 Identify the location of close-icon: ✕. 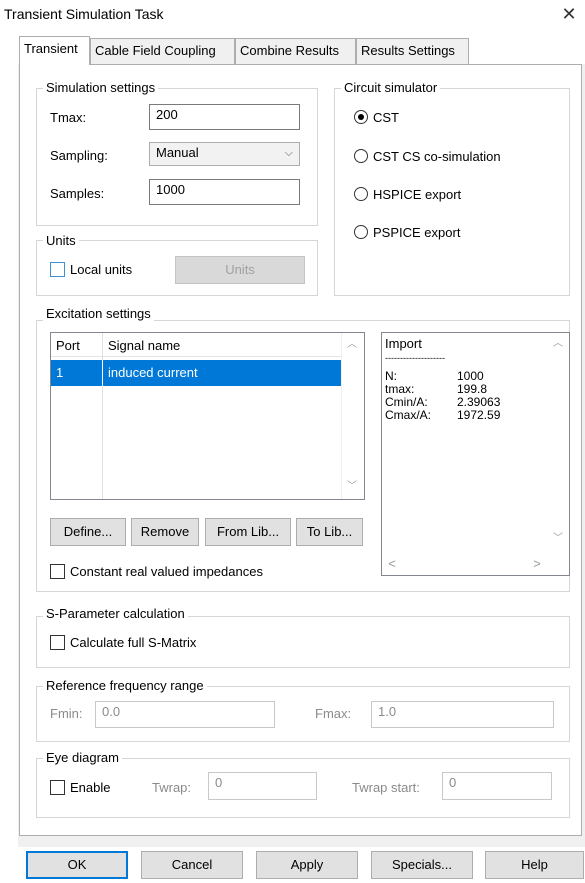
(569, 14).